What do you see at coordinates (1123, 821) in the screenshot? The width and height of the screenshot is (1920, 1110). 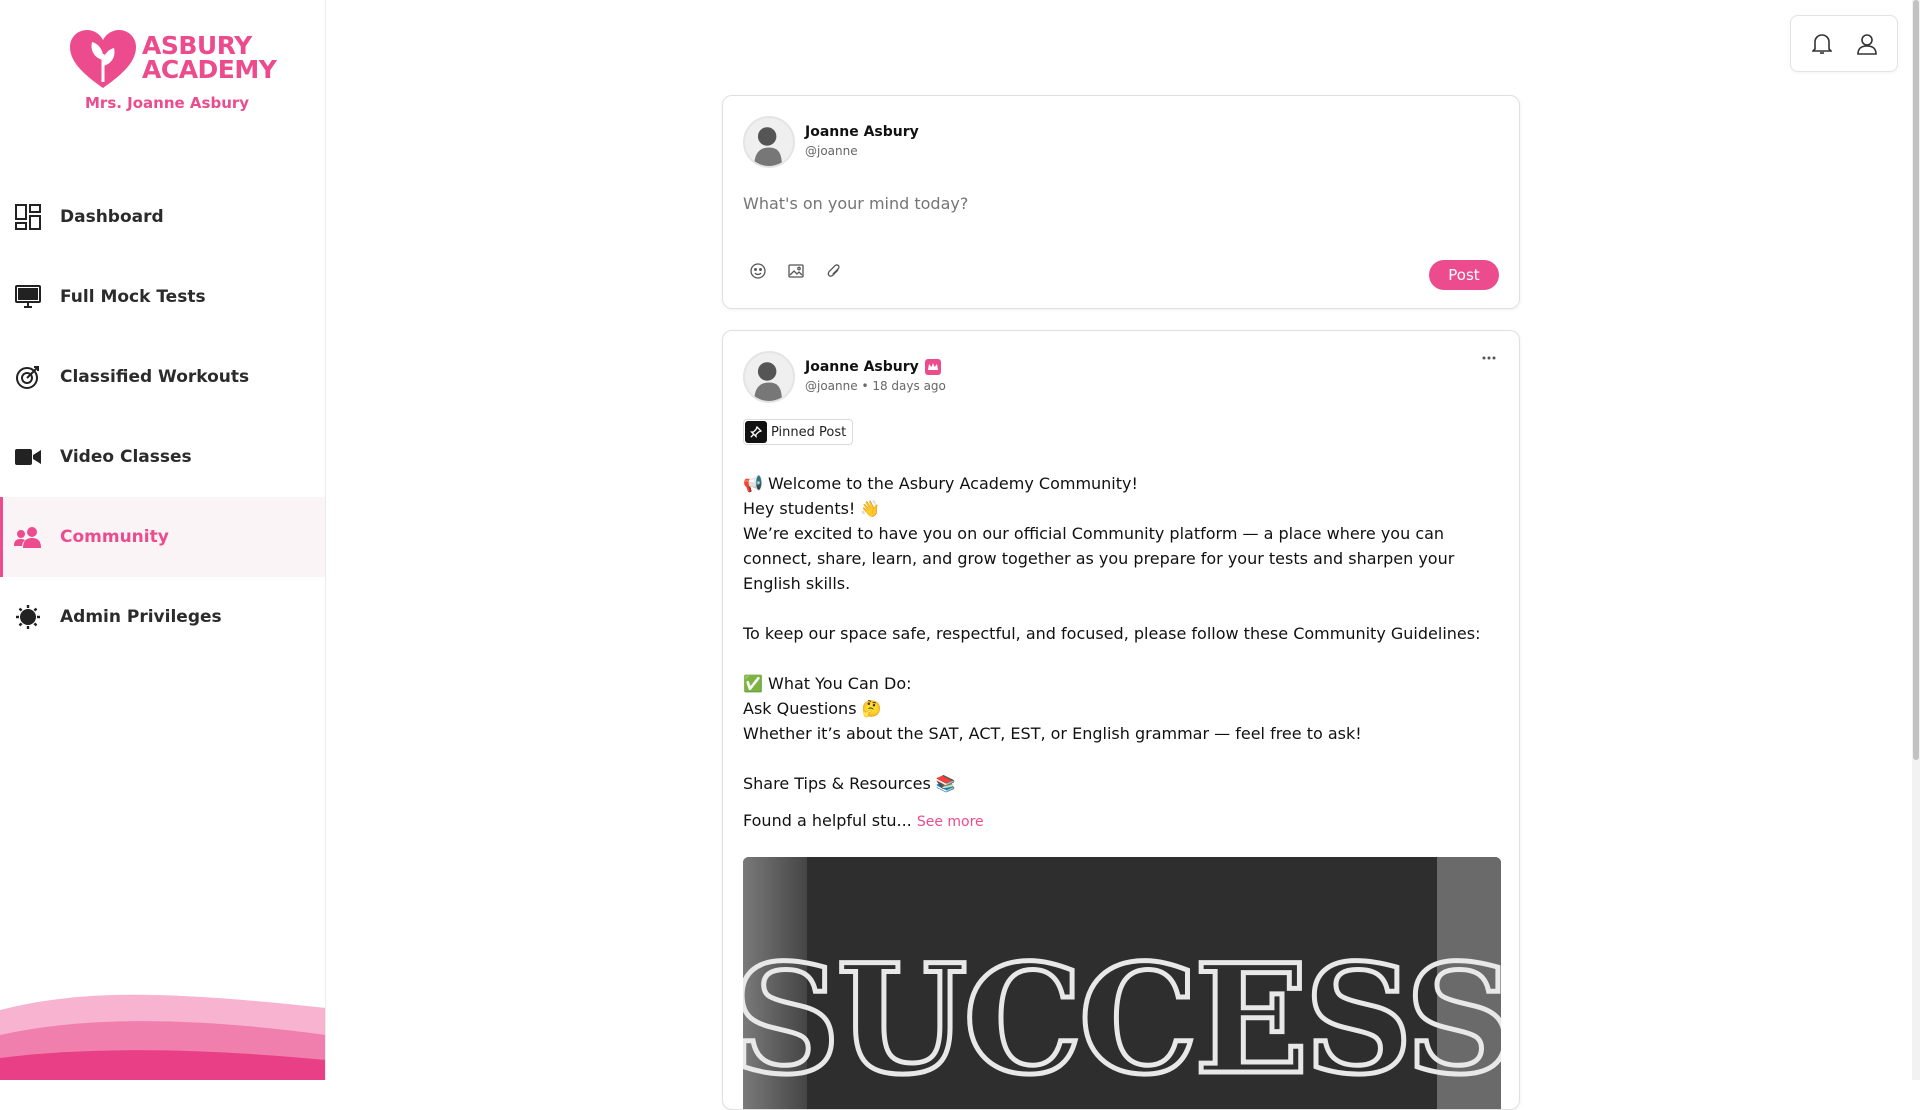 I see `truncated-line: Found a helpful stu... See more` at bounding box center [1123, 821].